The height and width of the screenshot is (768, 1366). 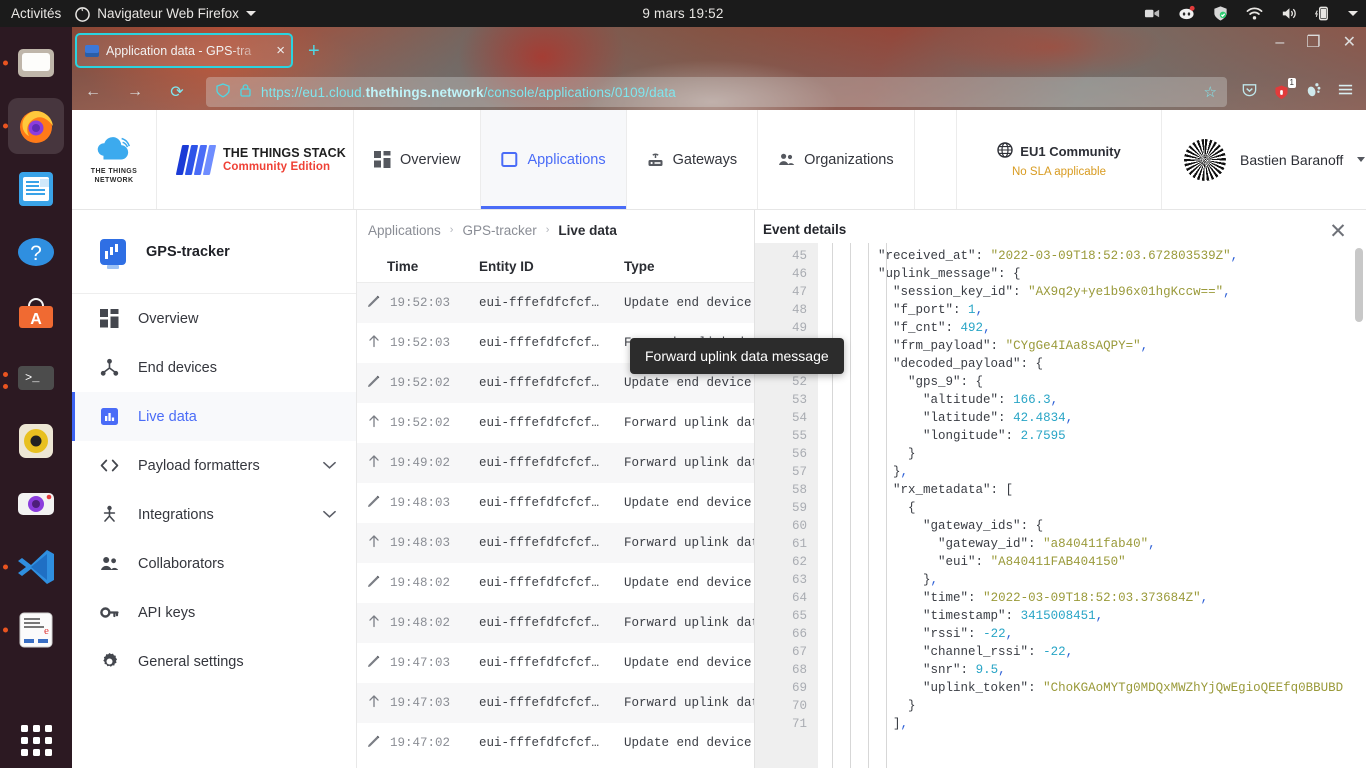 What do you see at coordinates (1288, 13) in the screenshot?
I see `volume-icon` at bounding box center [1288, 13].